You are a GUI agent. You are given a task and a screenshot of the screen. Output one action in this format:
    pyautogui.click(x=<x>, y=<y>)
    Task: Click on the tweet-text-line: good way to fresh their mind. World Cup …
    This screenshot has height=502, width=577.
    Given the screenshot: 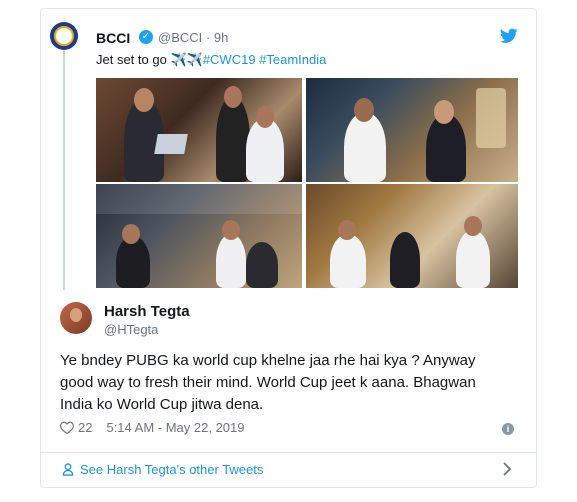 What is the action you would take?
    pyautogui.click(x=268, y=382)
    